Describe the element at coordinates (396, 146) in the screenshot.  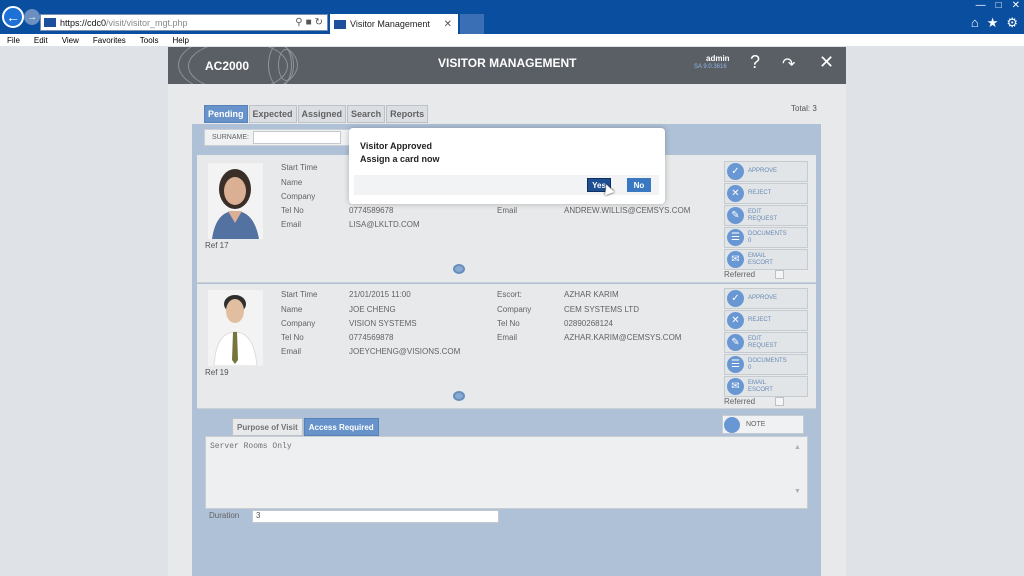
I see `dialog-title: Visitor Approved` at that location.